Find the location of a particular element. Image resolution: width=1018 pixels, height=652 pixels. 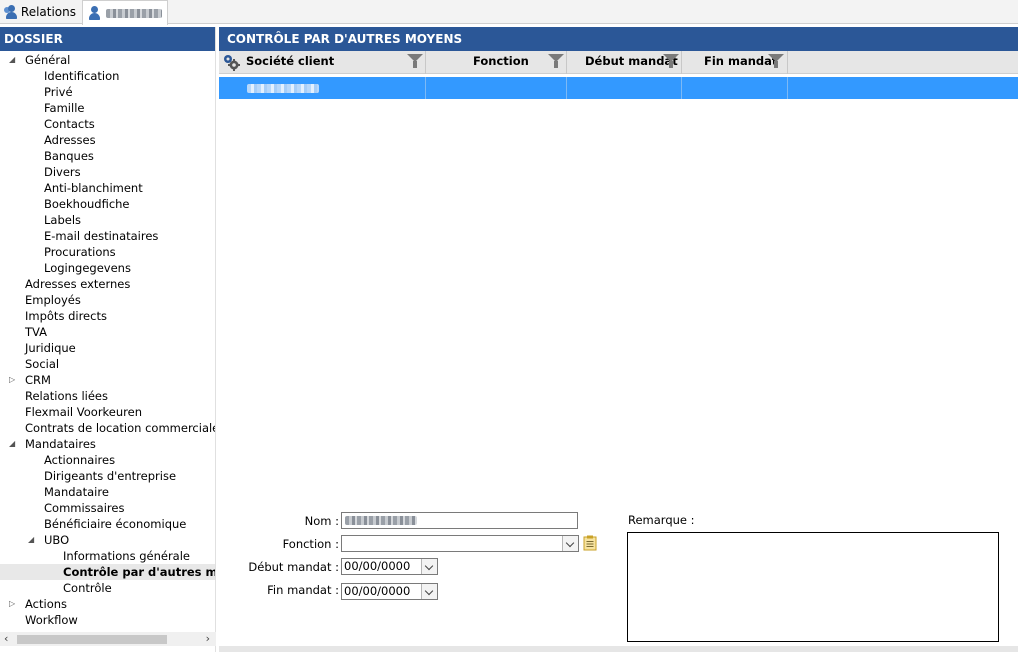

tab-relations-label: Relations is located at coordinates (48, 12).